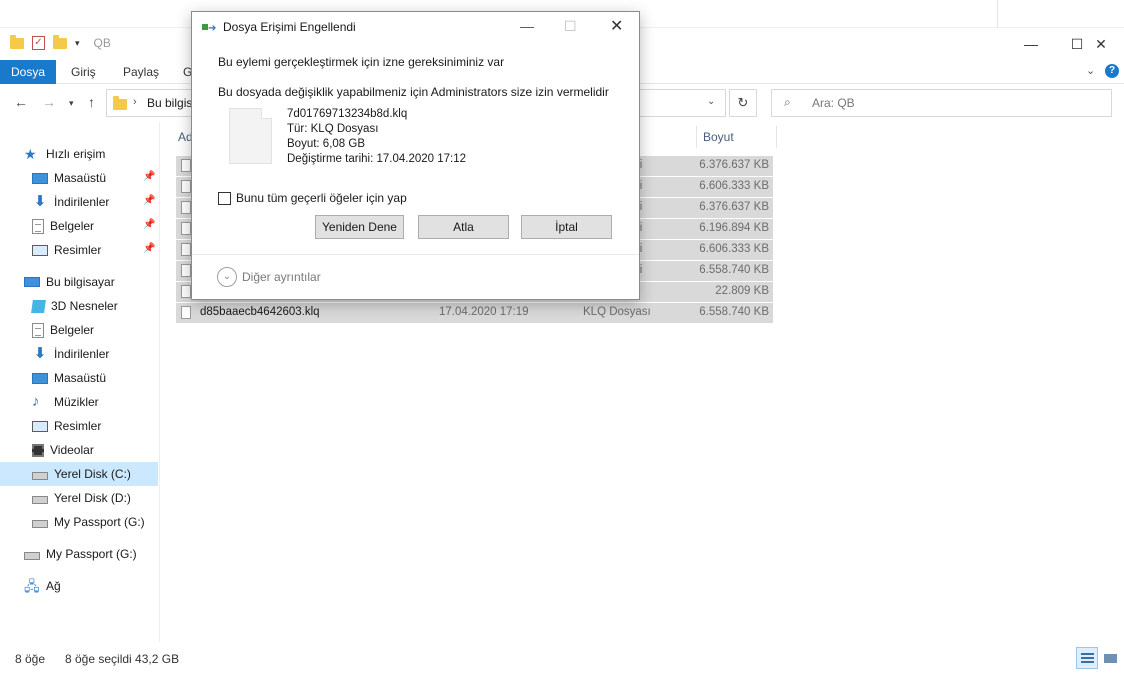 Image resolution: width=1124 pixels, height=678 pixels. What do you see at coordinates (77, 43) in the screenshot?
I see `customize-qat-icon: ▾` at bounding box center [77, 43].